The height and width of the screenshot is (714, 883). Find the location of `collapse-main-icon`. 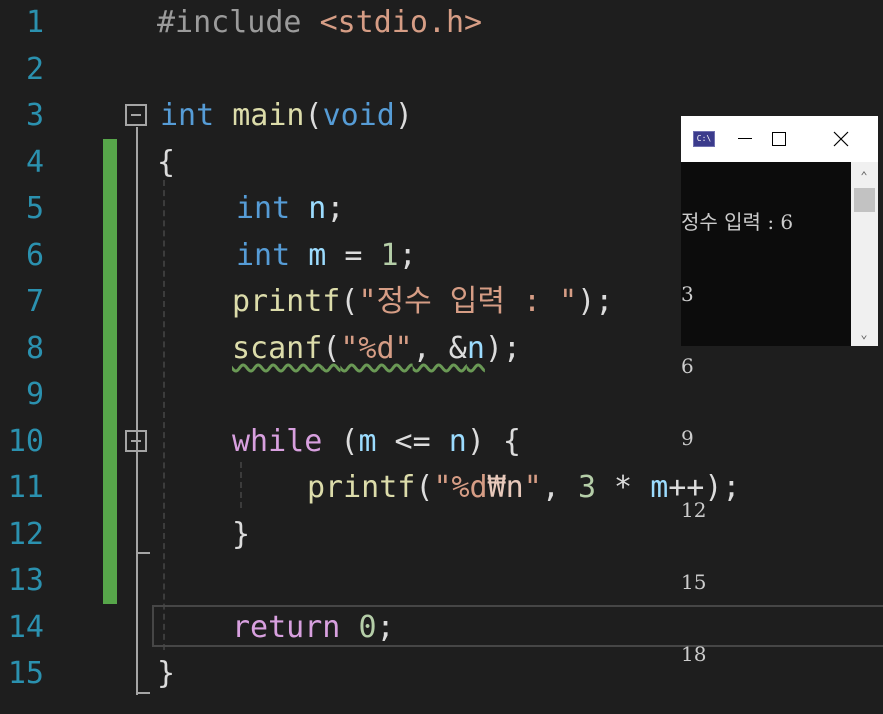

collapse-main-icon is located at coordinates (136, 115).